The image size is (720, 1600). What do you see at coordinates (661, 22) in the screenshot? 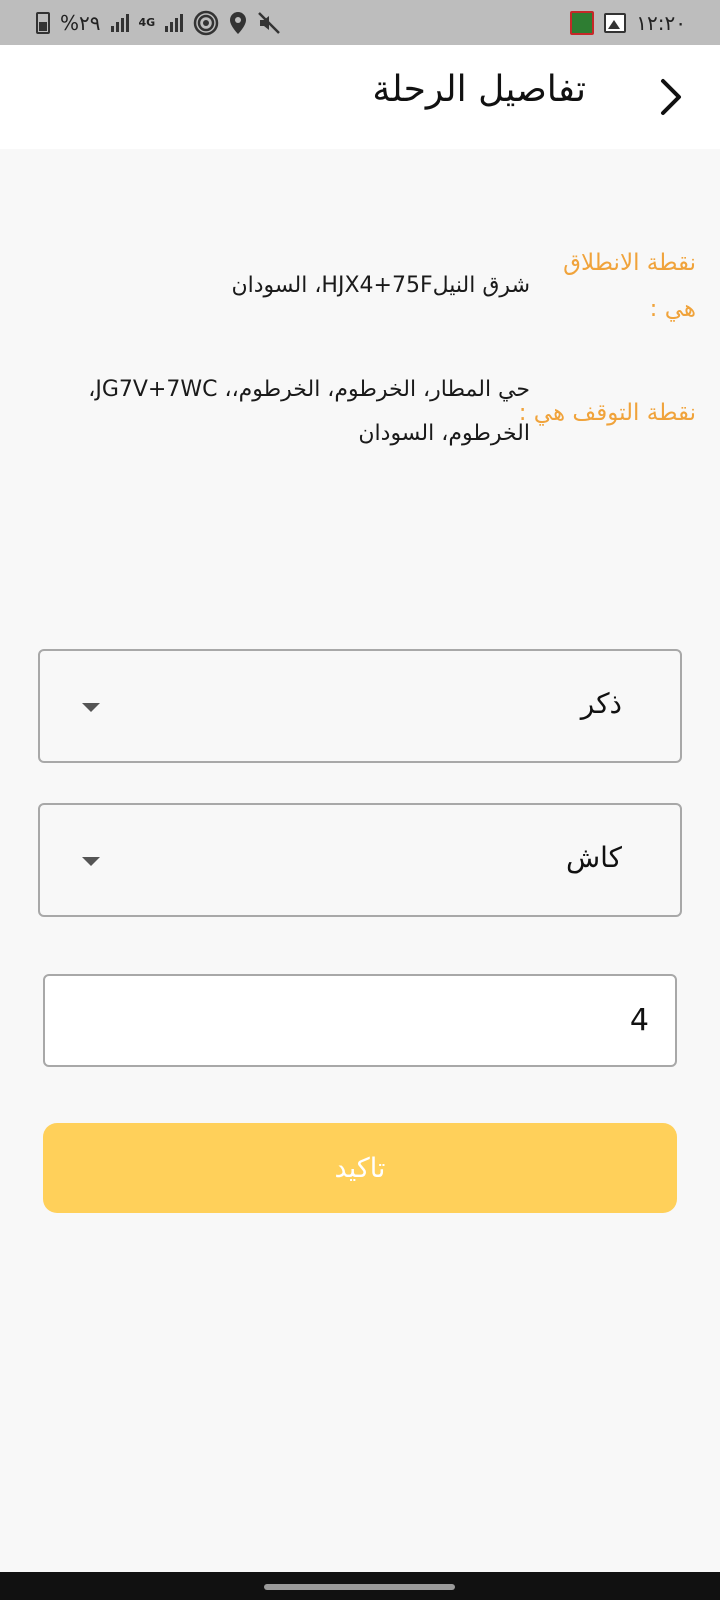
I see `status-time: ١٢:٢٠` at bounding box center [661, 22].